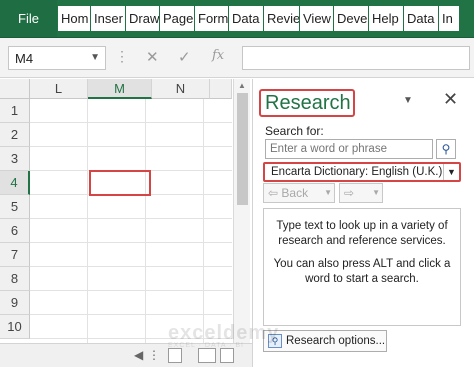 The height and width of the screenshot is (367, 474). I want to click on back-label: Back, so click(295, 193).